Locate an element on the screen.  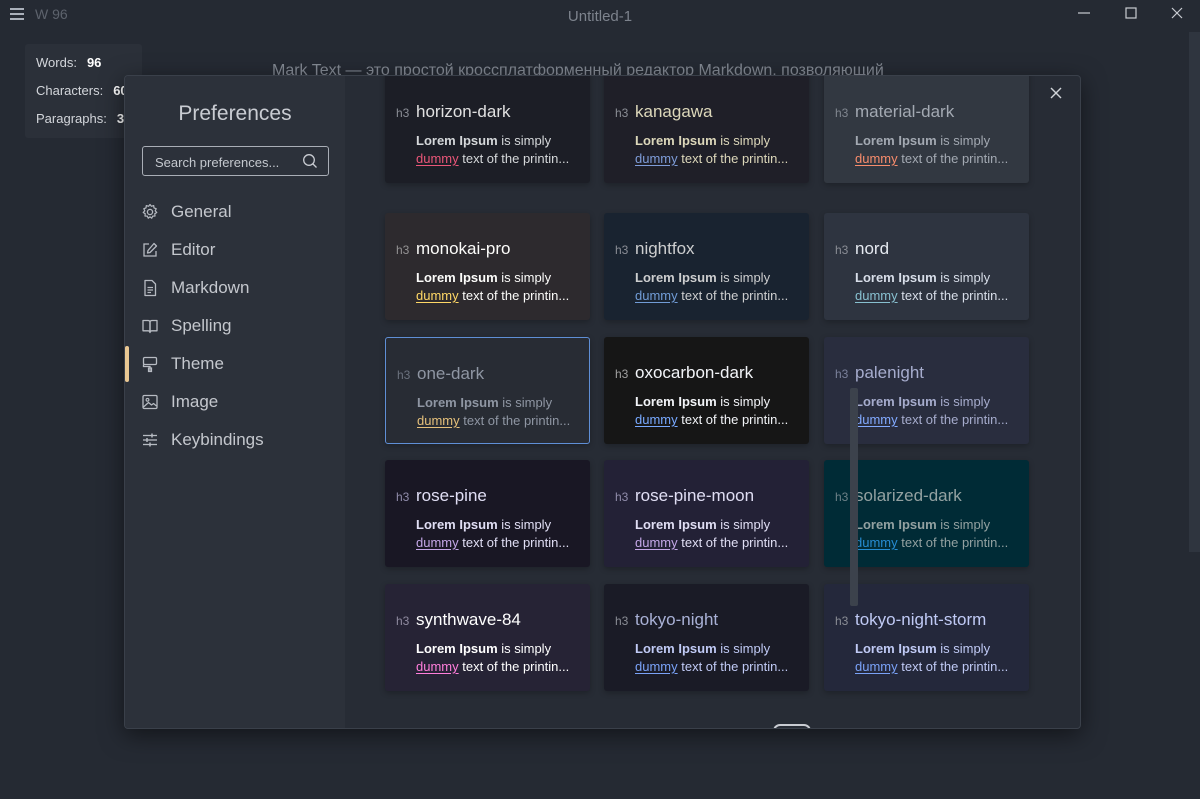
theme-name: rose-pine is located at coordinates (451, 495).